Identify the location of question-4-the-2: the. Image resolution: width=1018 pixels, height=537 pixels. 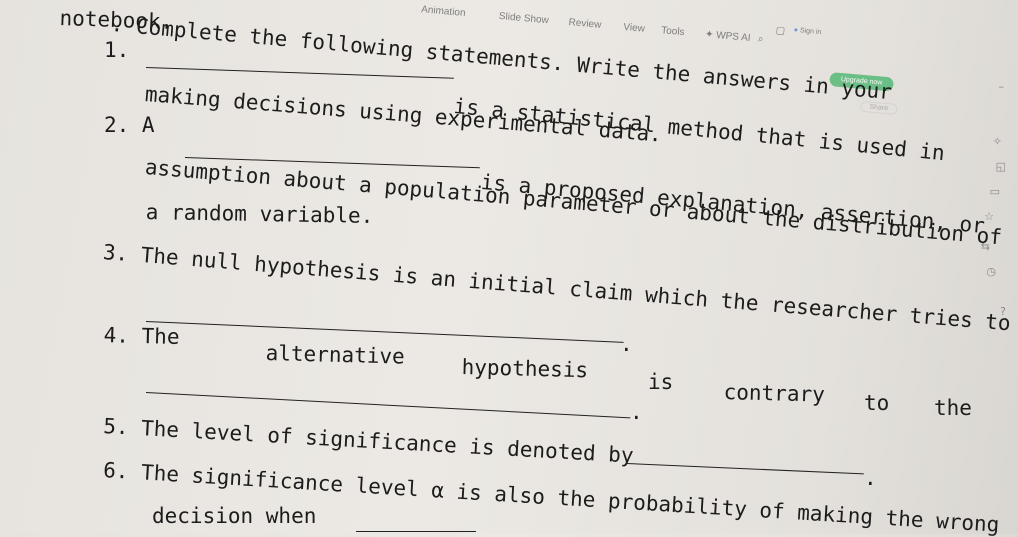
(953, 408).